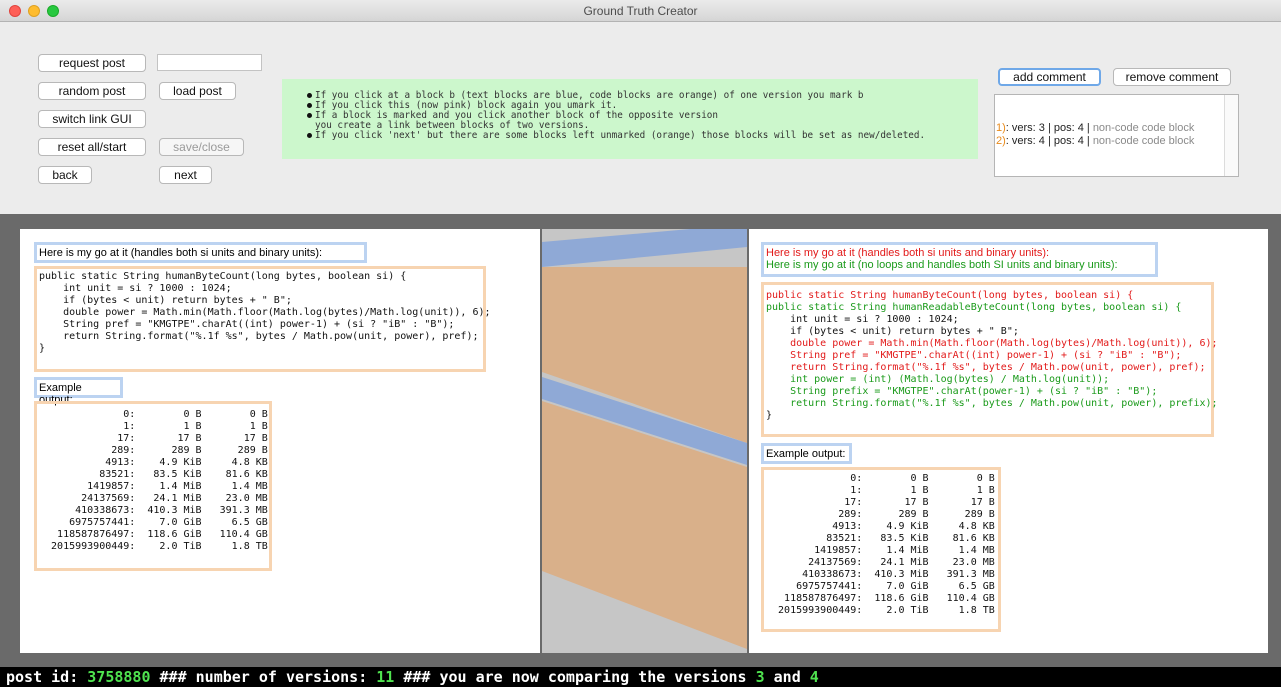 The image size is (1281, 687). I want to click on post-id-input, so click(209, 62).